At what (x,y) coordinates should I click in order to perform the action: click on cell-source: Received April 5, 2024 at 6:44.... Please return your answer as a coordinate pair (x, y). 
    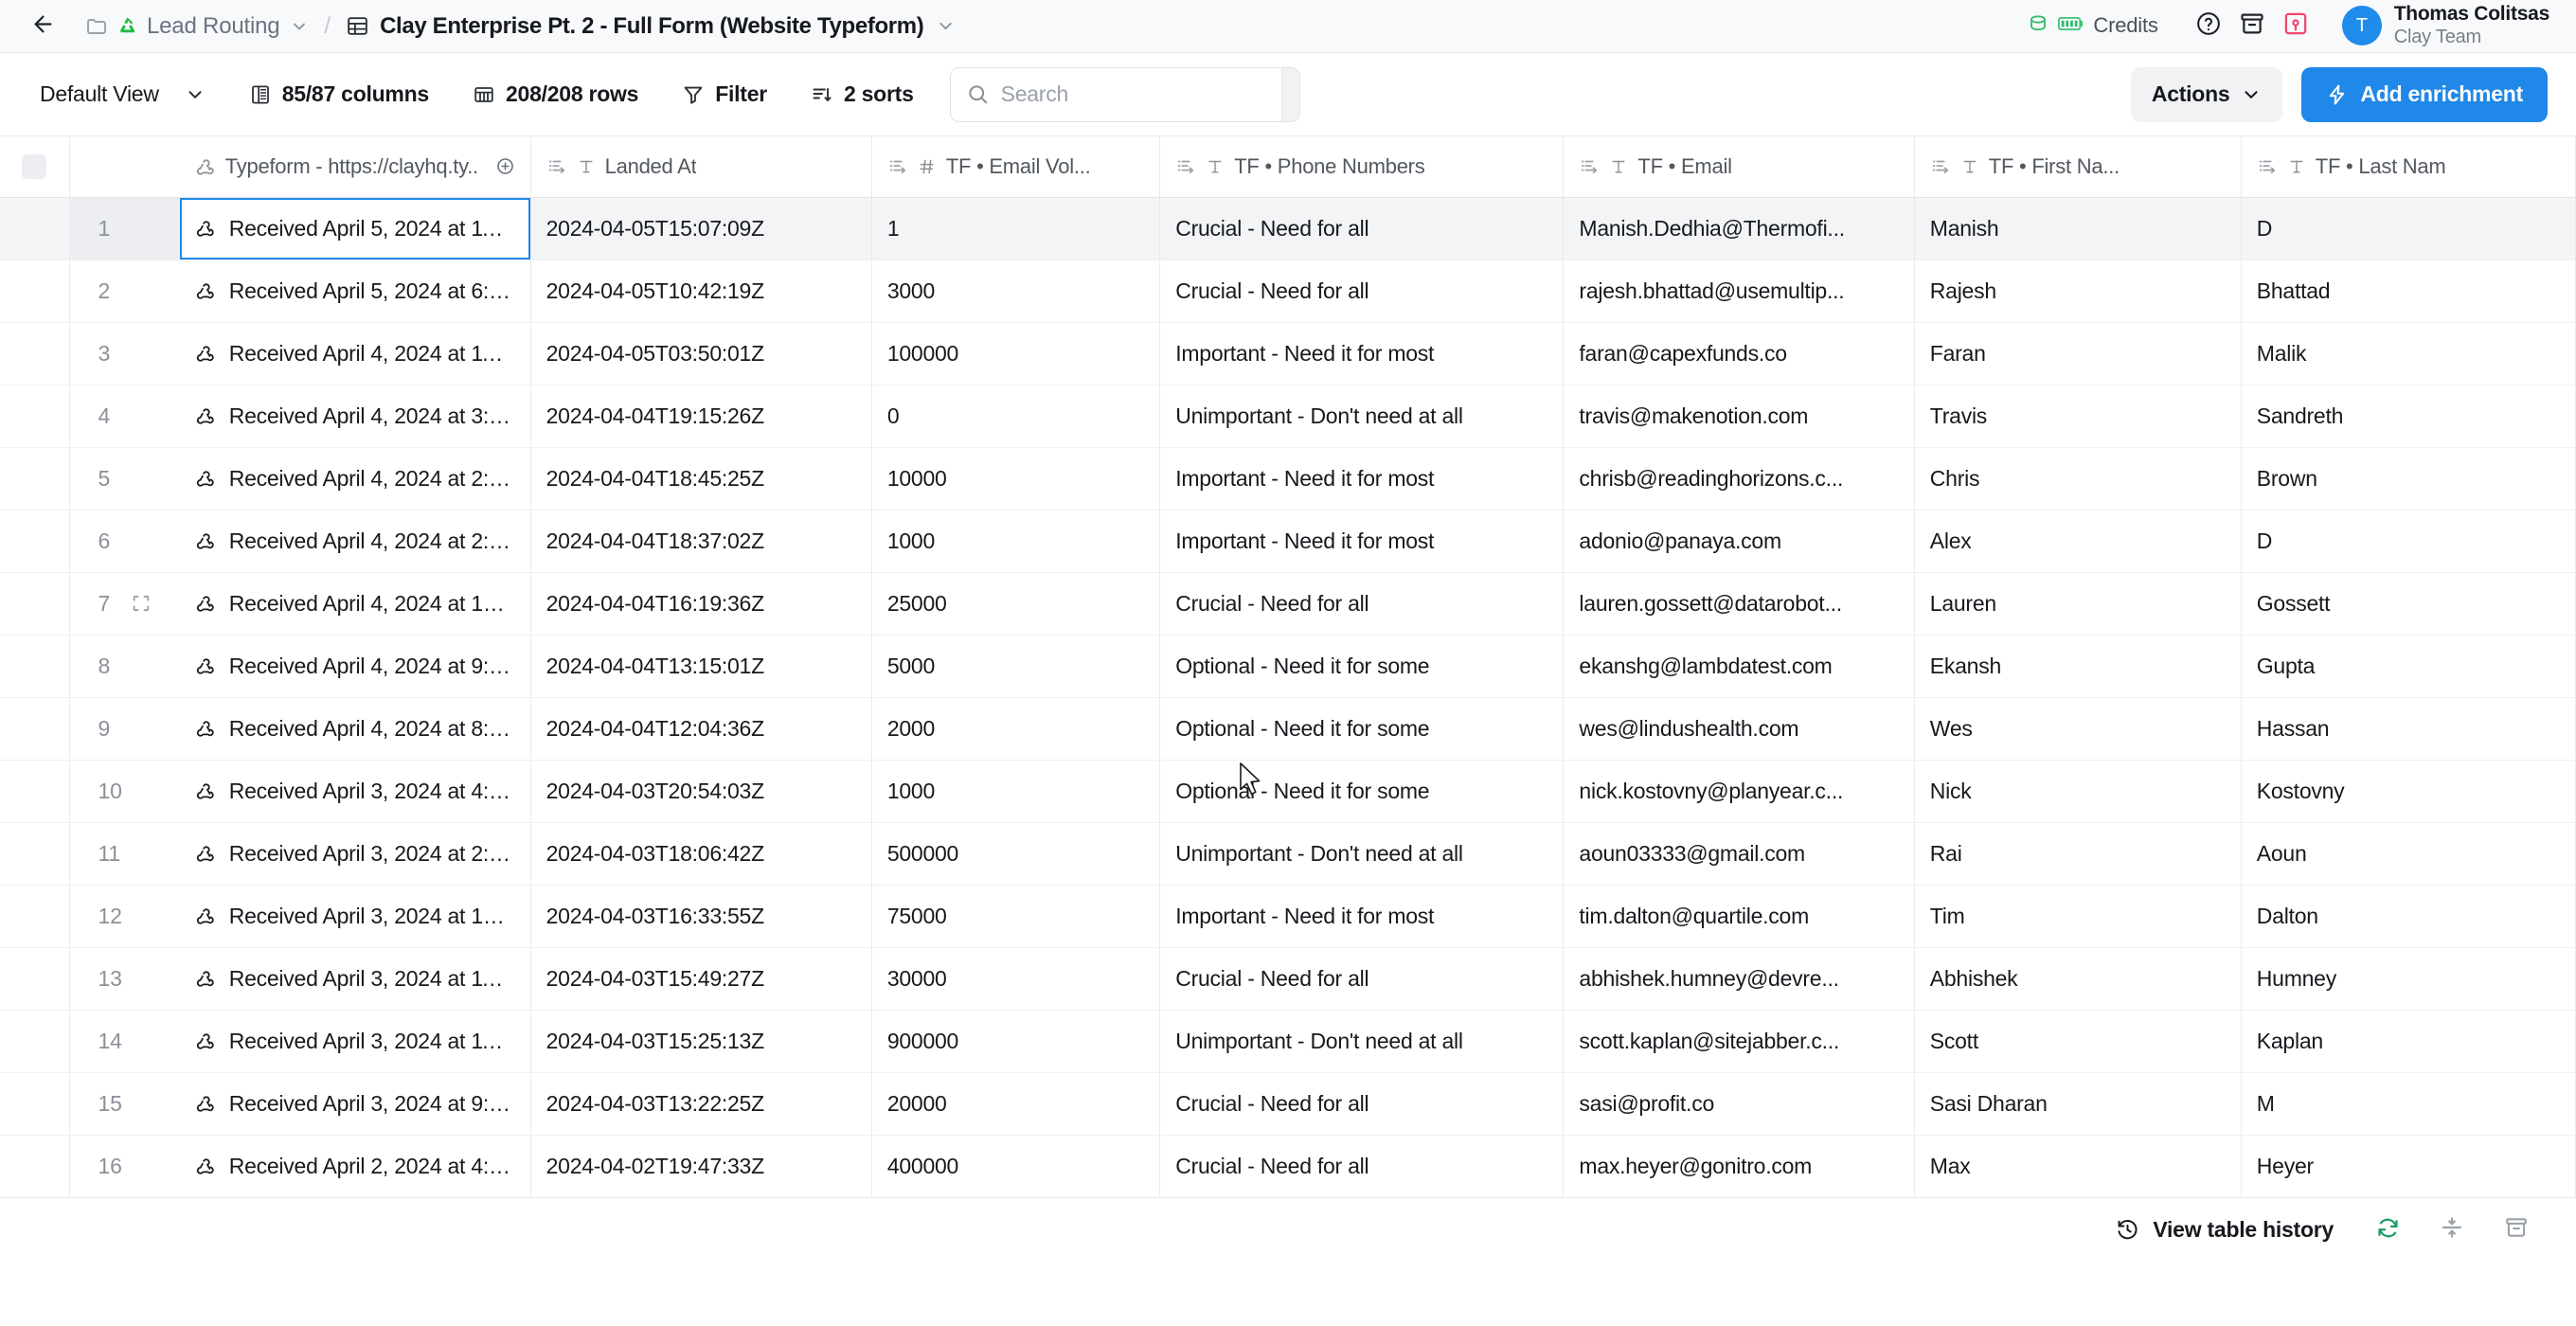
    Looking at the image, I should click on (355, 291).